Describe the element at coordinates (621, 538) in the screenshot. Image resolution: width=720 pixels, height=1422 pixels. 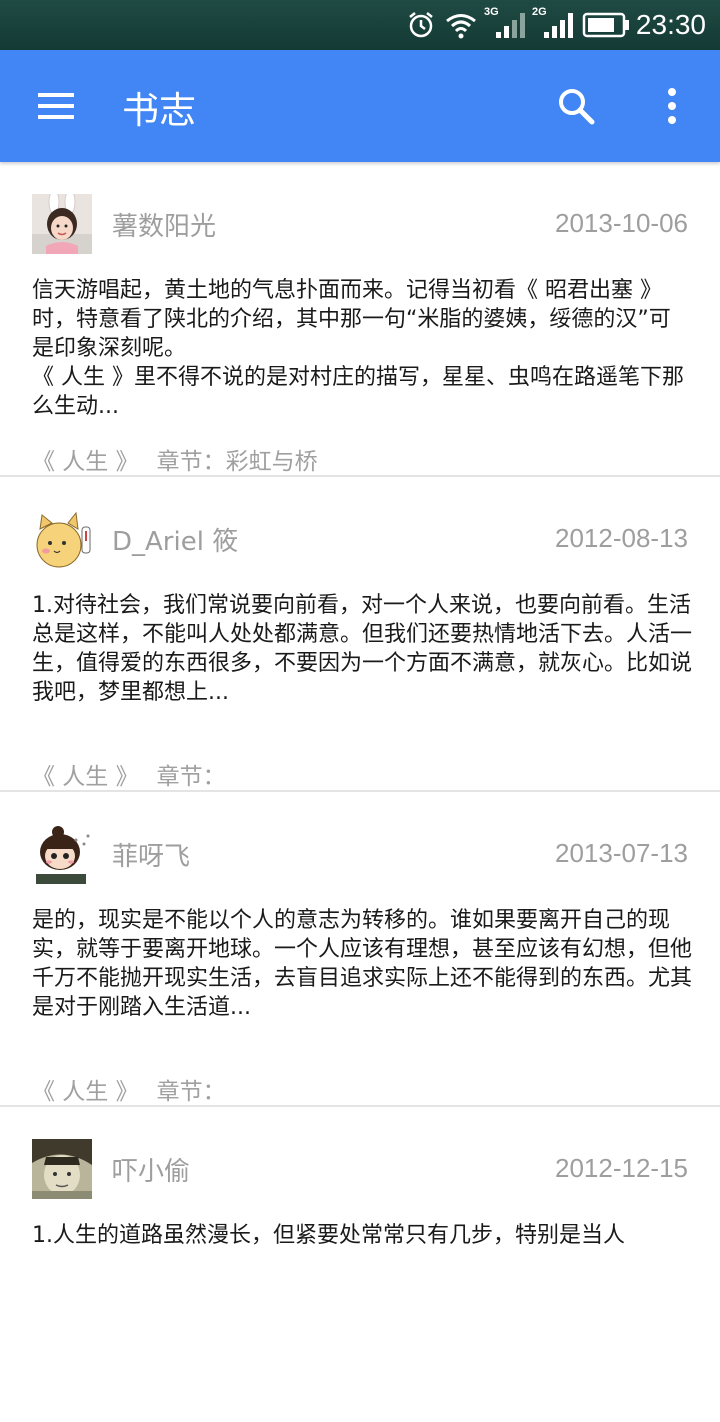
I see `post-date: 2012-08-13` at that location.